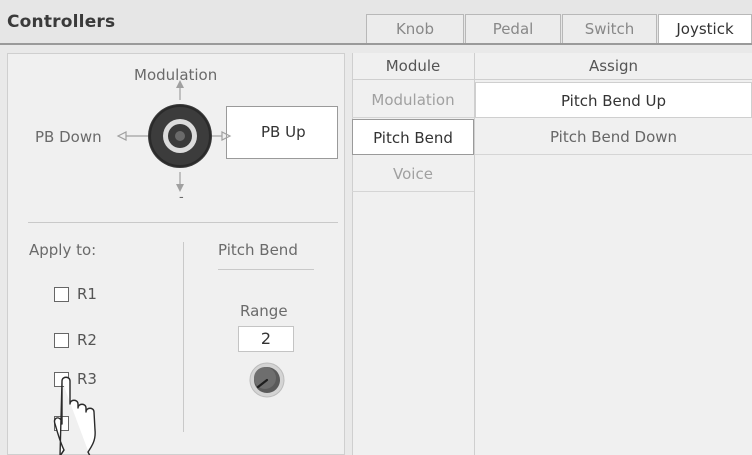 This screenshot has width=752, height=455. I want to click on assign-item-pitch-bend-up: Pitch Bend Up, so click(613, 100).